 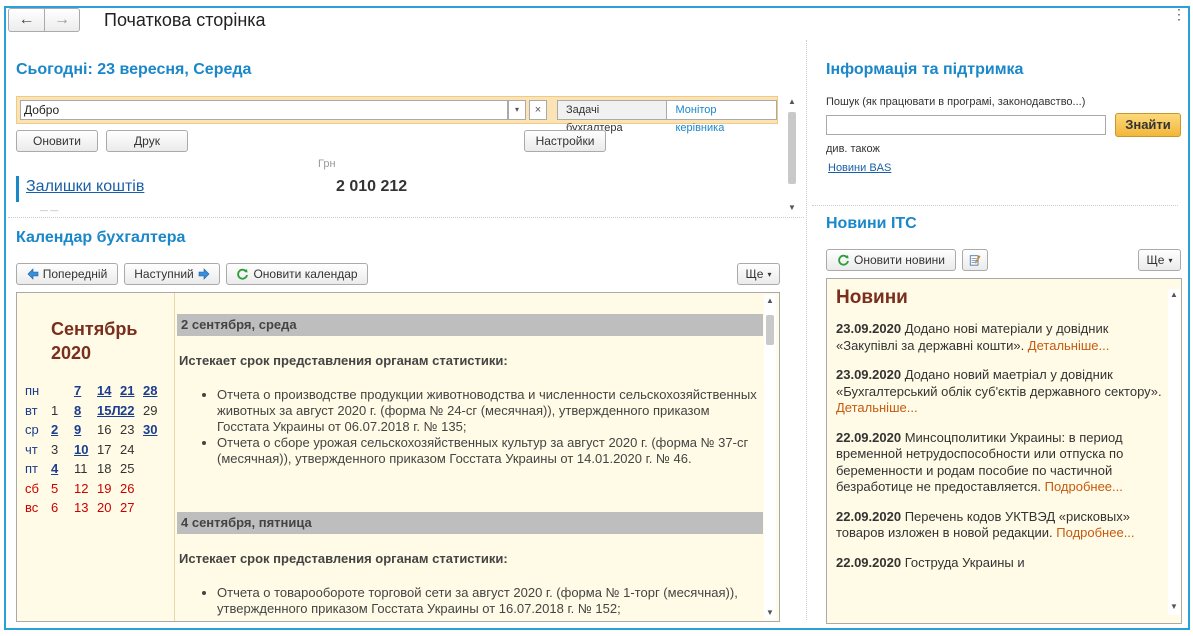 What do you see at coordinates (597, 20) in the screenshot?
I see `top-bar: ← → Початкова сторінка ⋮` at bounding box center [597, 20].